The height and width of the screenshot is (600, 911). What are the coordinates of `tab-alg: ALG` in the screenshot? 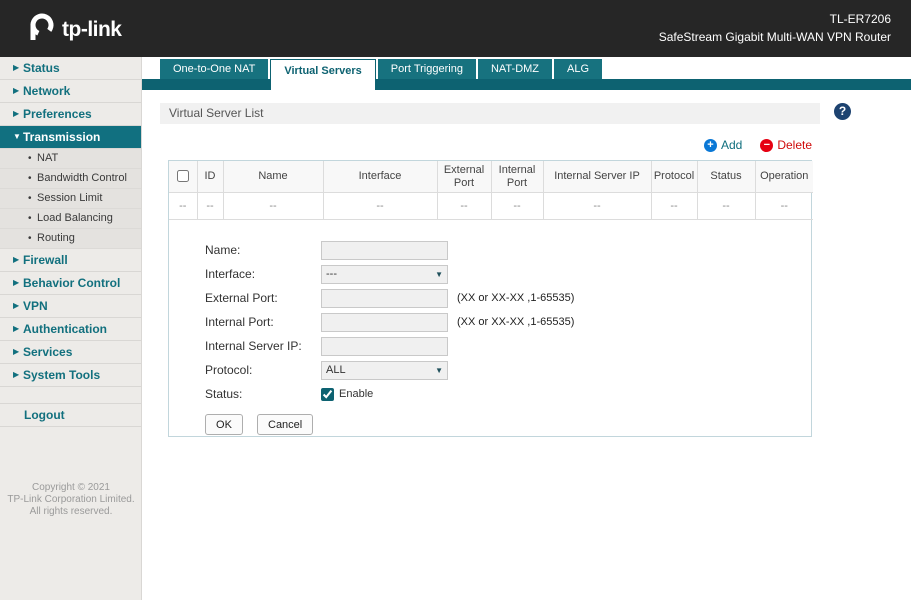 It's located at (578, 69).